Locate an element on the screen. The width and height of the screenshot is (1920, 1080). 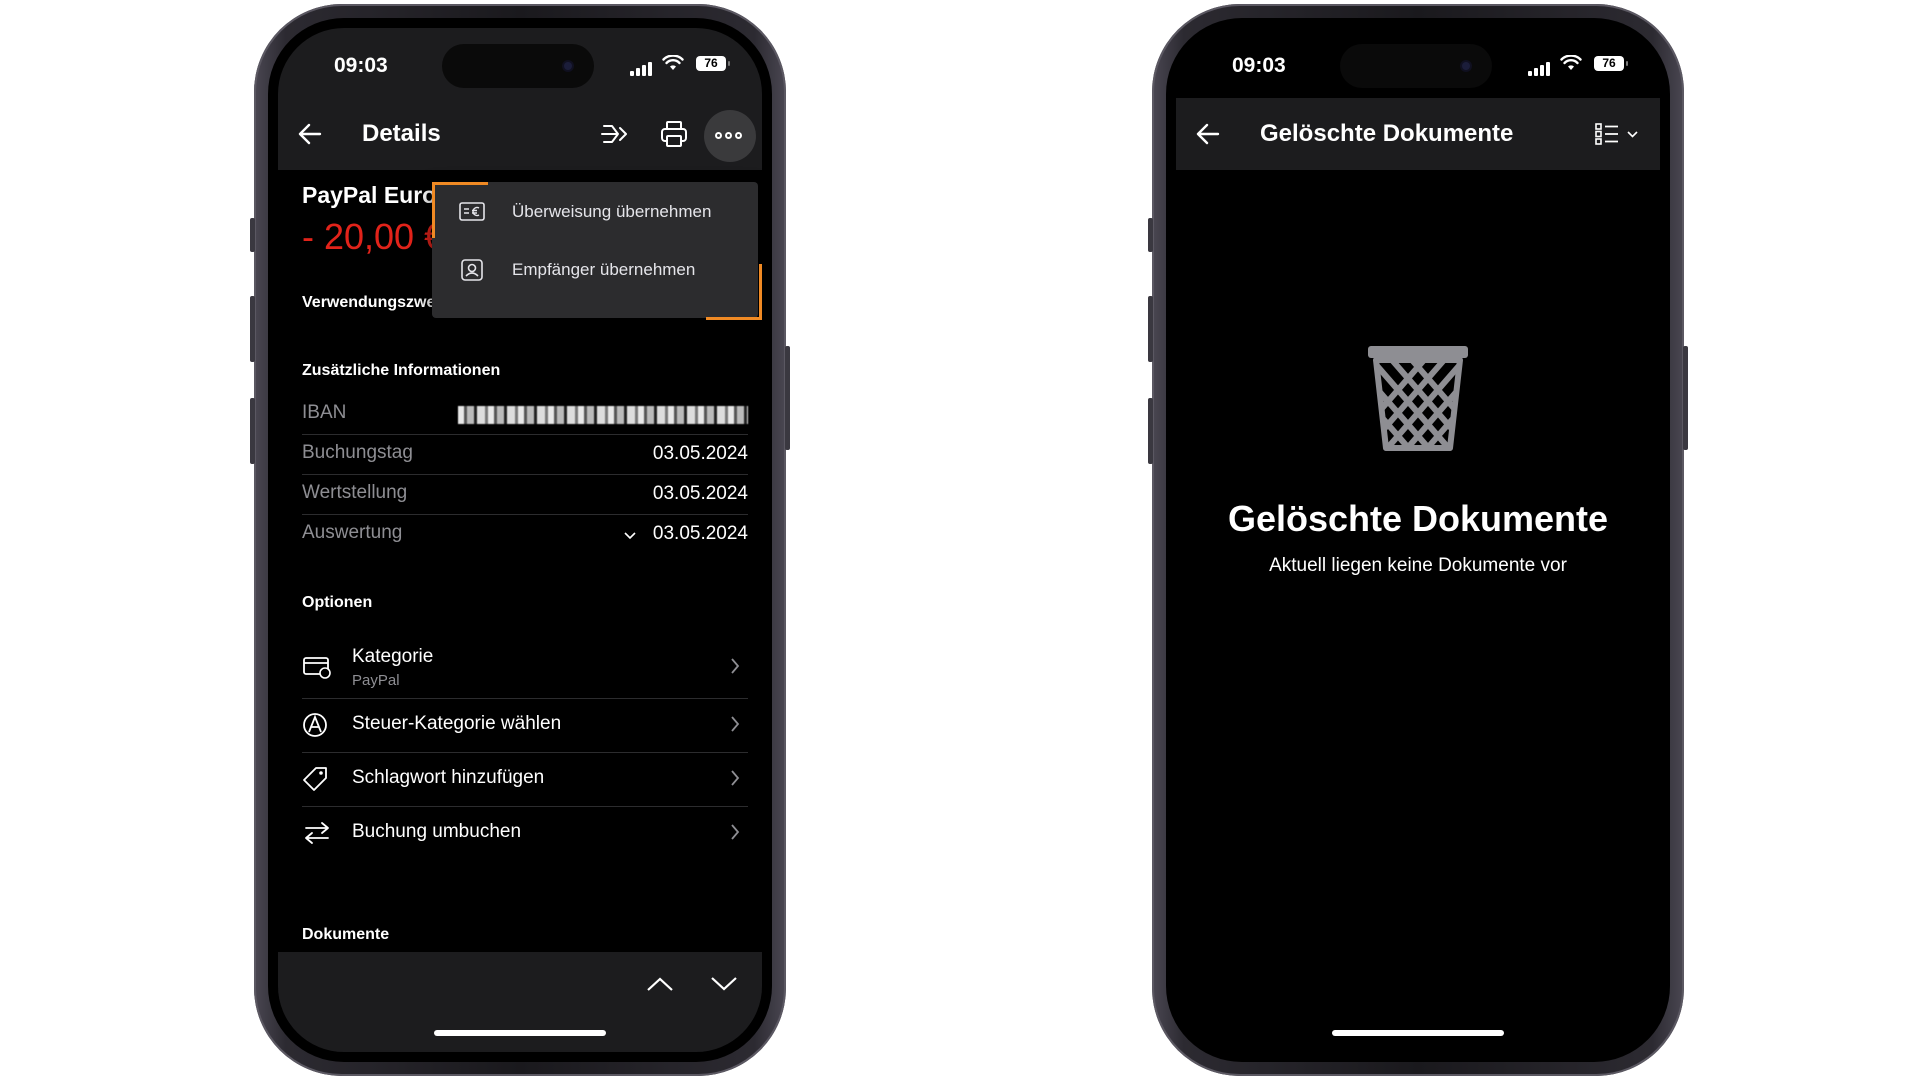
transfer-arrows-icon is located at coordinates (317, 833).